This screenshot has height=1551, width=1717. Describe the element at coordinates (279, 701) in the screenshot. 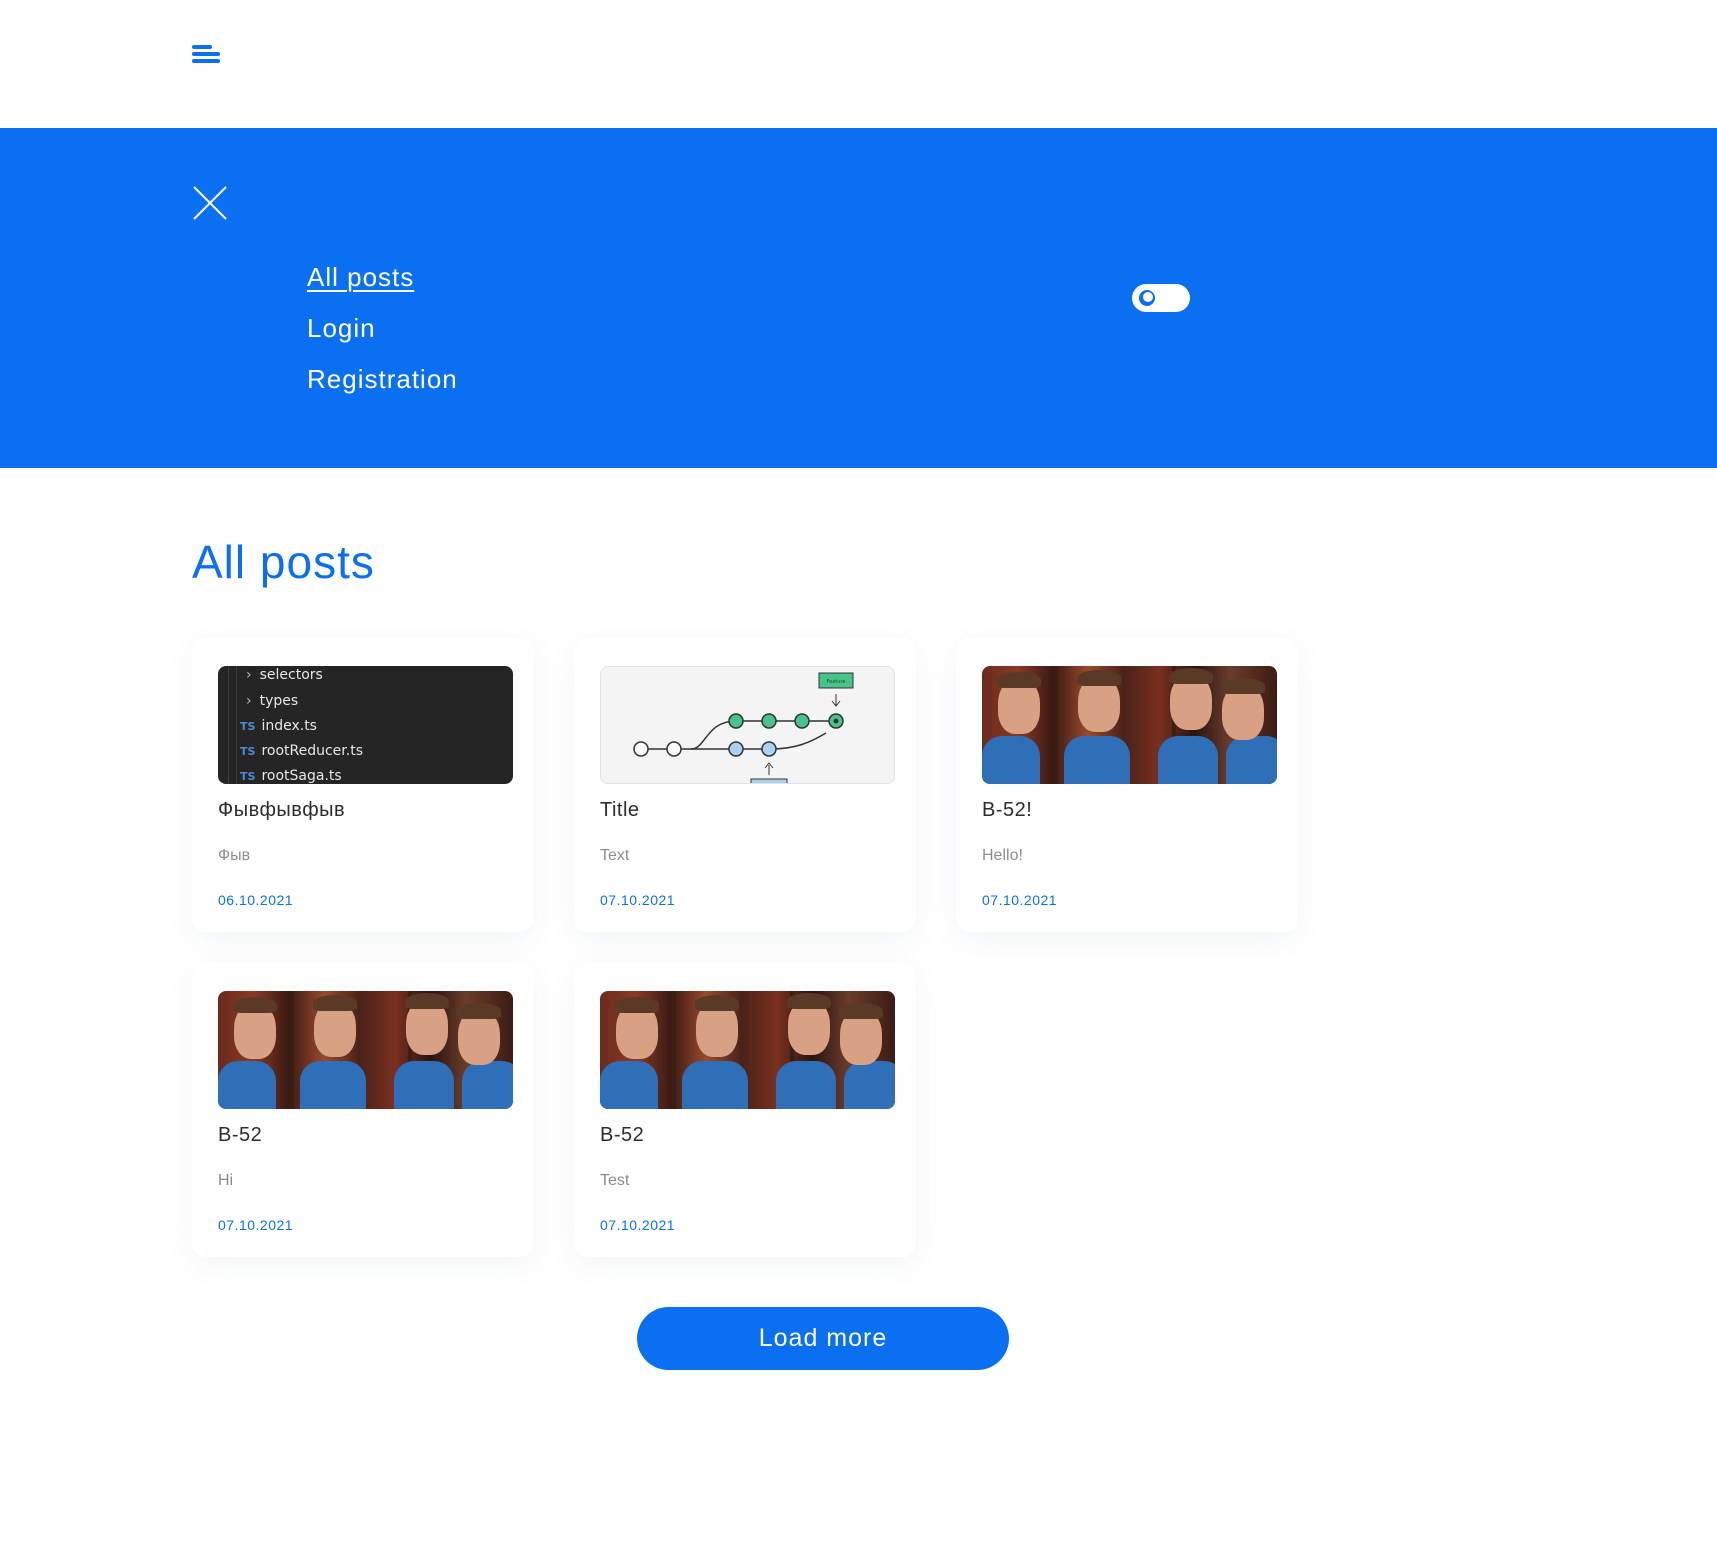

I see `code-line: types` at that location.